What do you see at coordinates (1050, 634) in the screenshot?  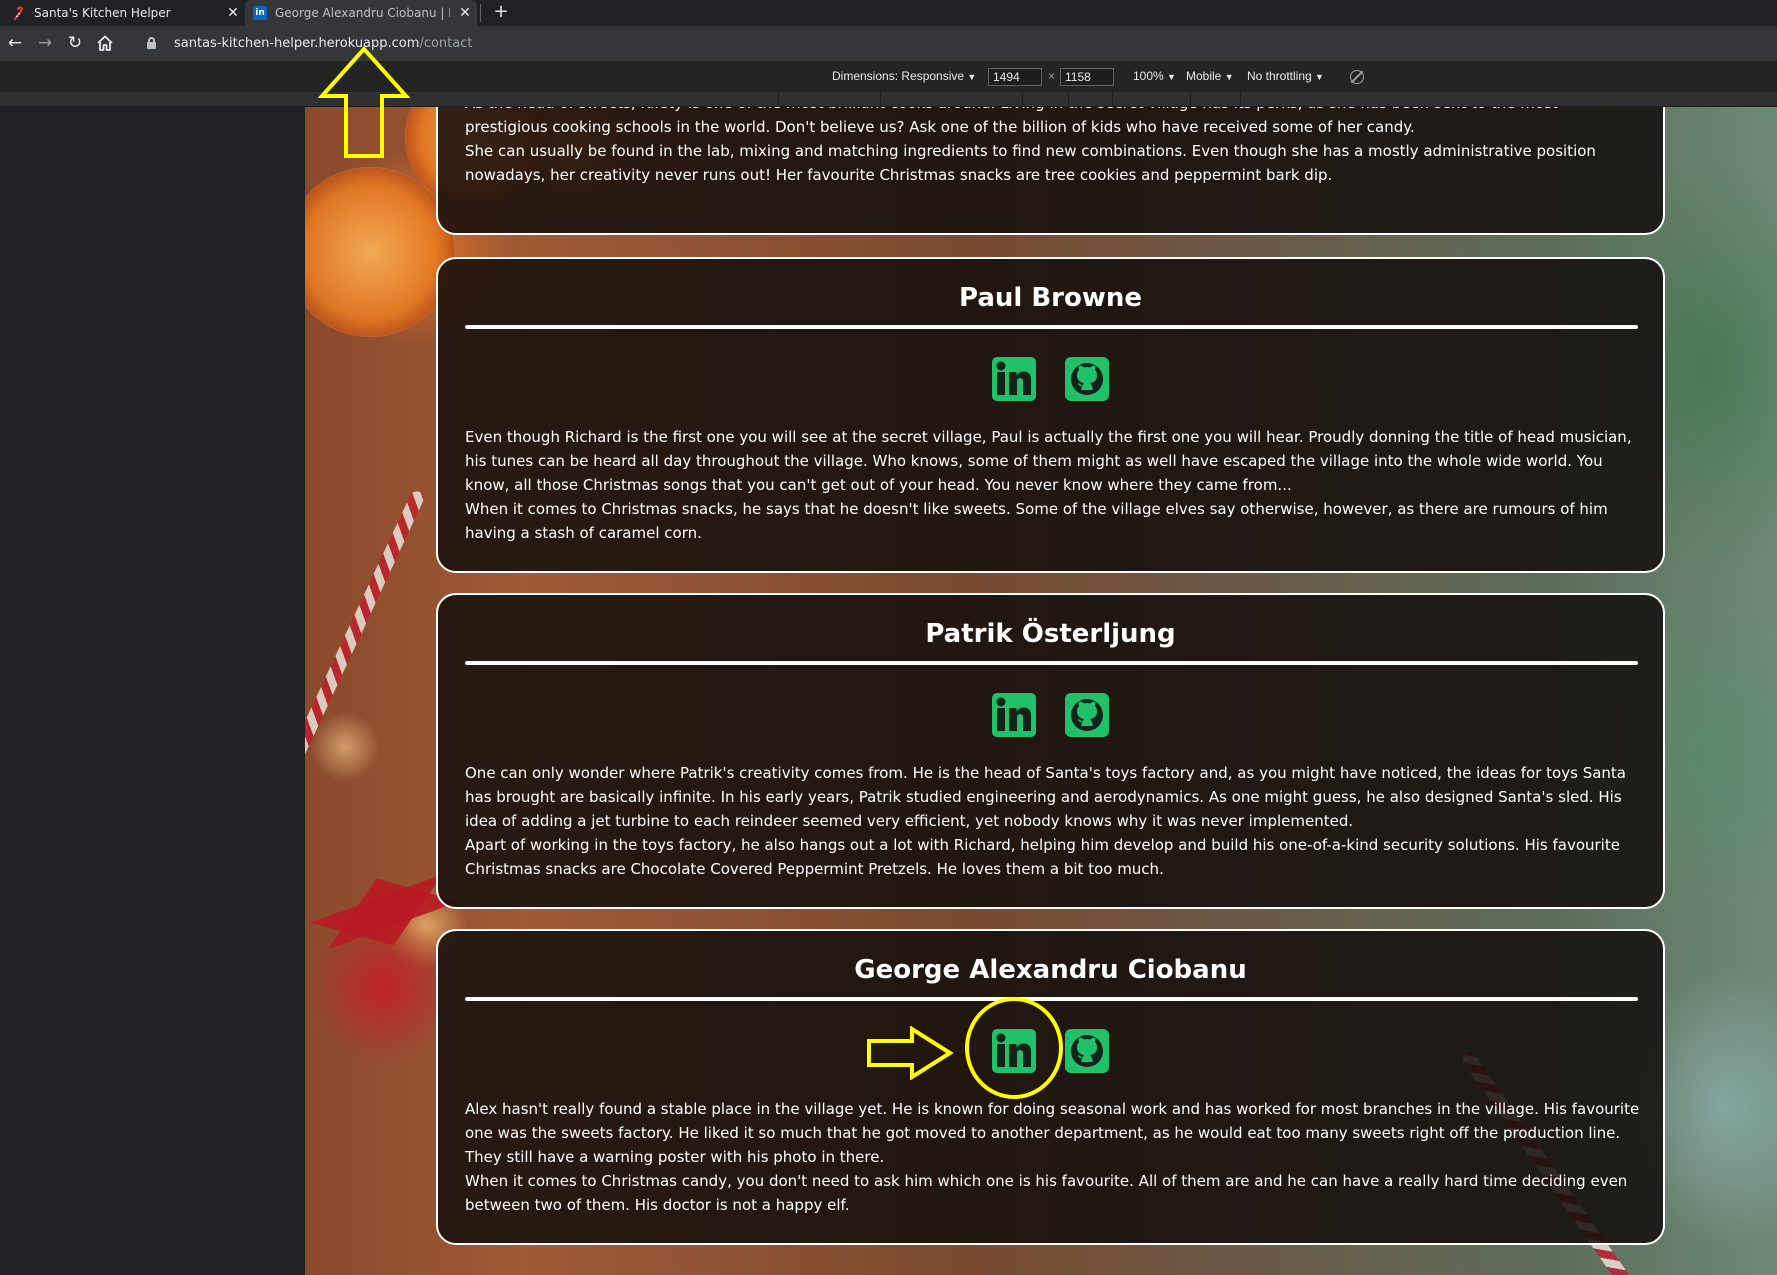 I see `member-name: Patrik Österljung` at bounding box center [1050, 634].